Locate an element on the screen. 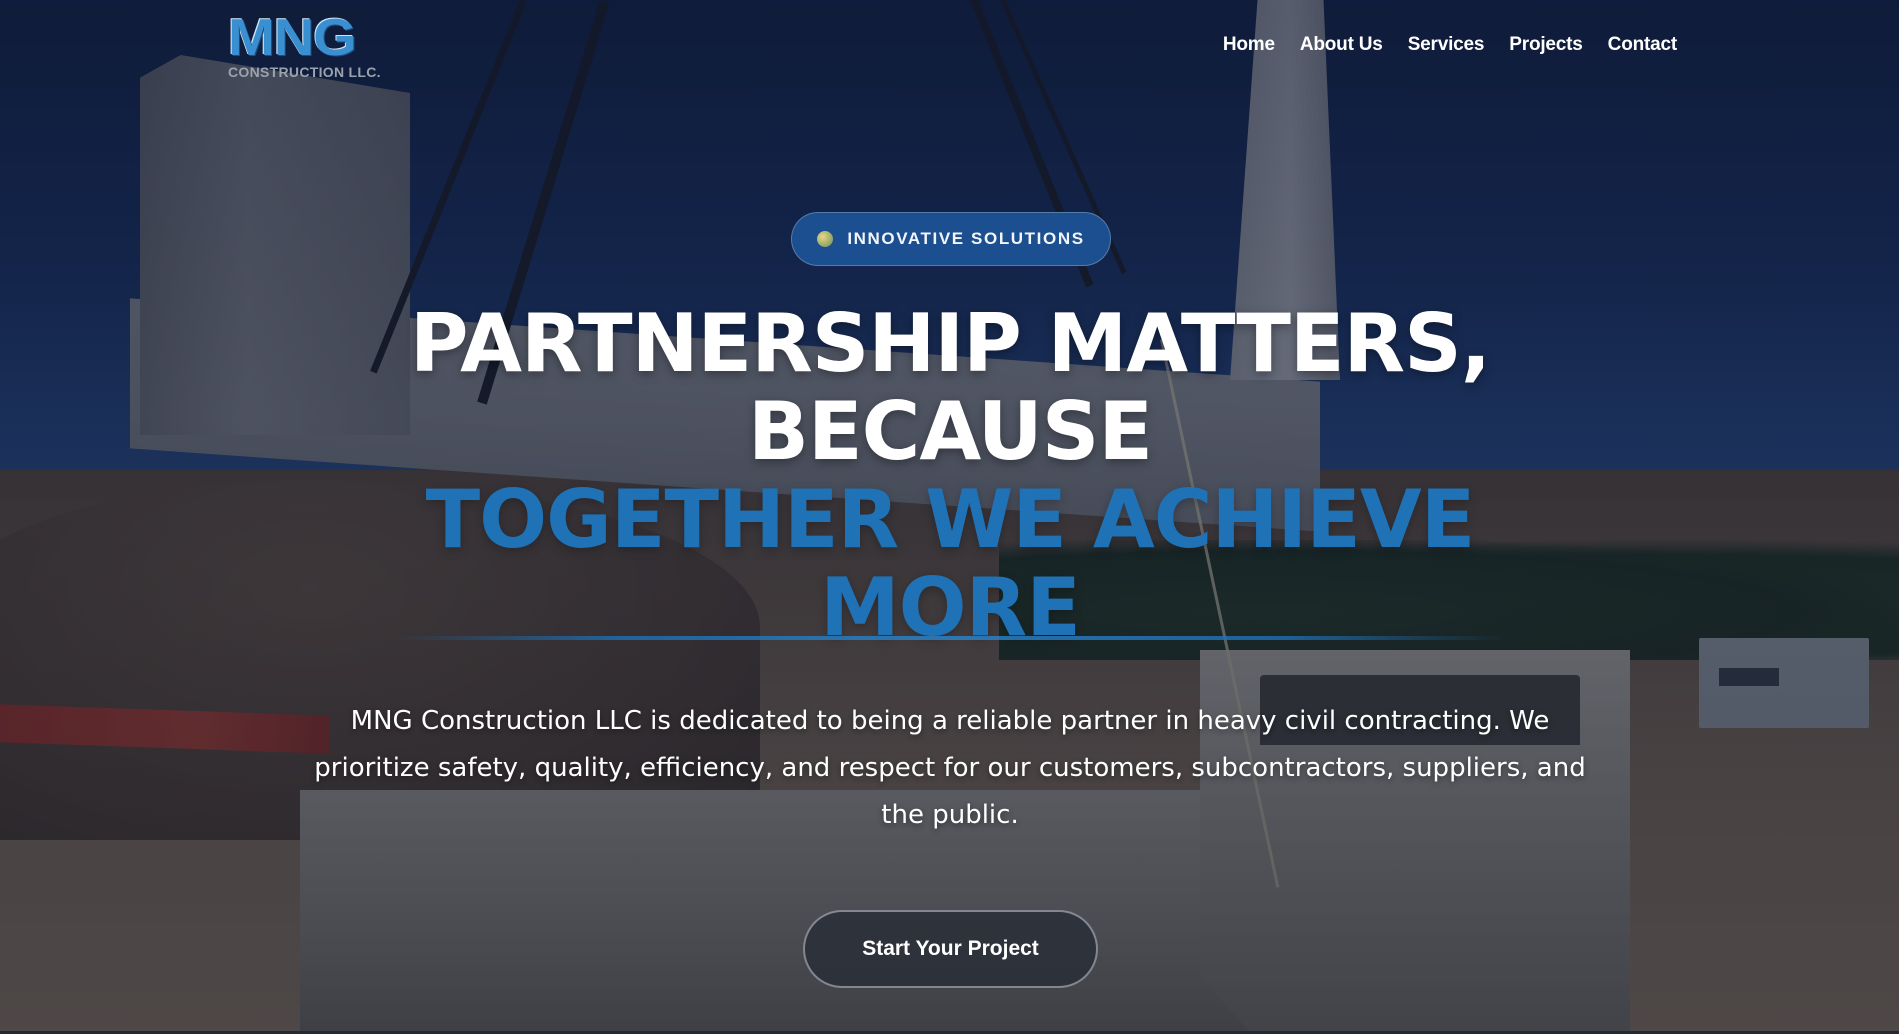  headline-highlight-line-1: TOGETHER WE ACHIEVE is located at coordinates (950, 519).